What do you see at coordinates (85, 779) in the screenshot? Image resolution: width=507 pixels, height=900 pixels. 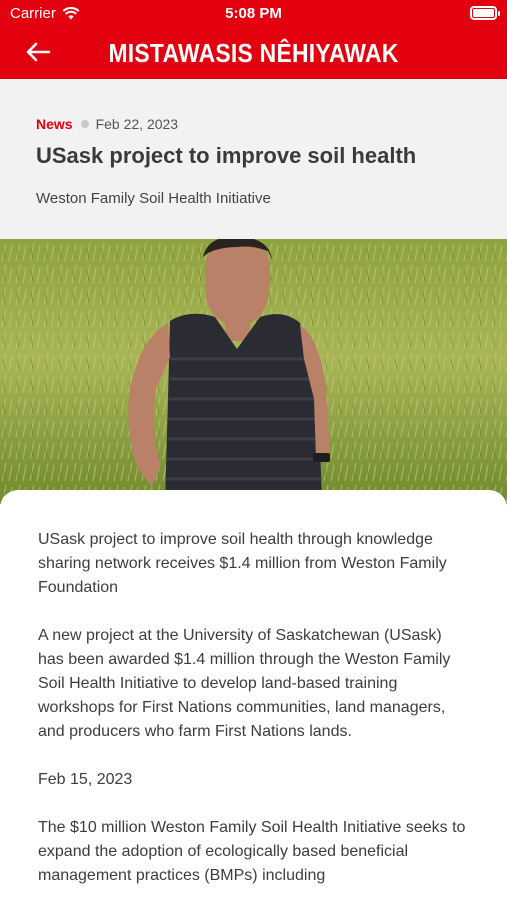 I see `body-paragraph: Feb 15, 2023` at bounding box center [85, 779].